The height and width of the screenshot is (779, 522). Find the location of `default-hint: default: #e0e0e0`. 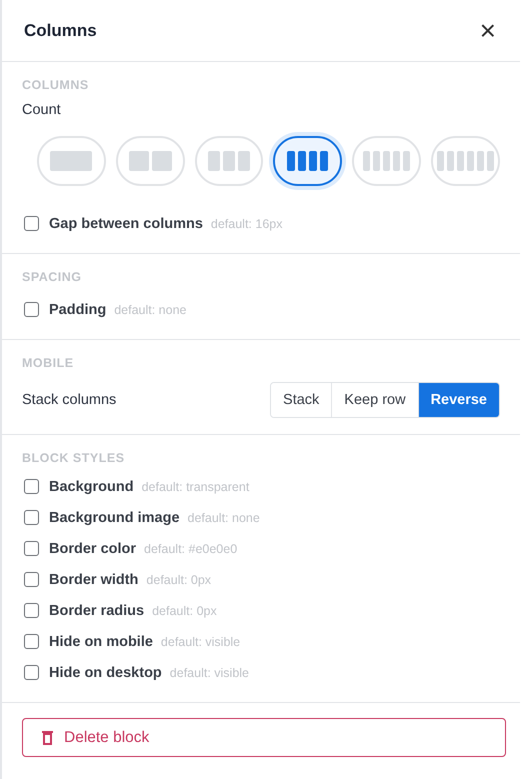

default-hint: default: #e0e0e0 is located at coordinates (191, 549).